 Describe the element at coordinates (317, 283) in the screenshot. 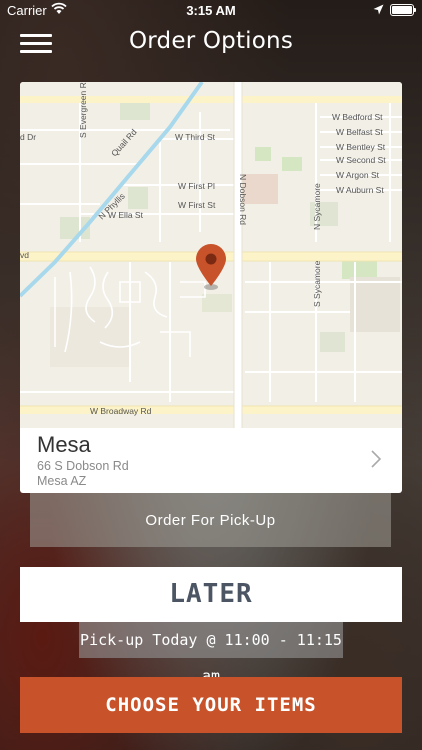

I see `svg-text: S Sycamore` at that location.